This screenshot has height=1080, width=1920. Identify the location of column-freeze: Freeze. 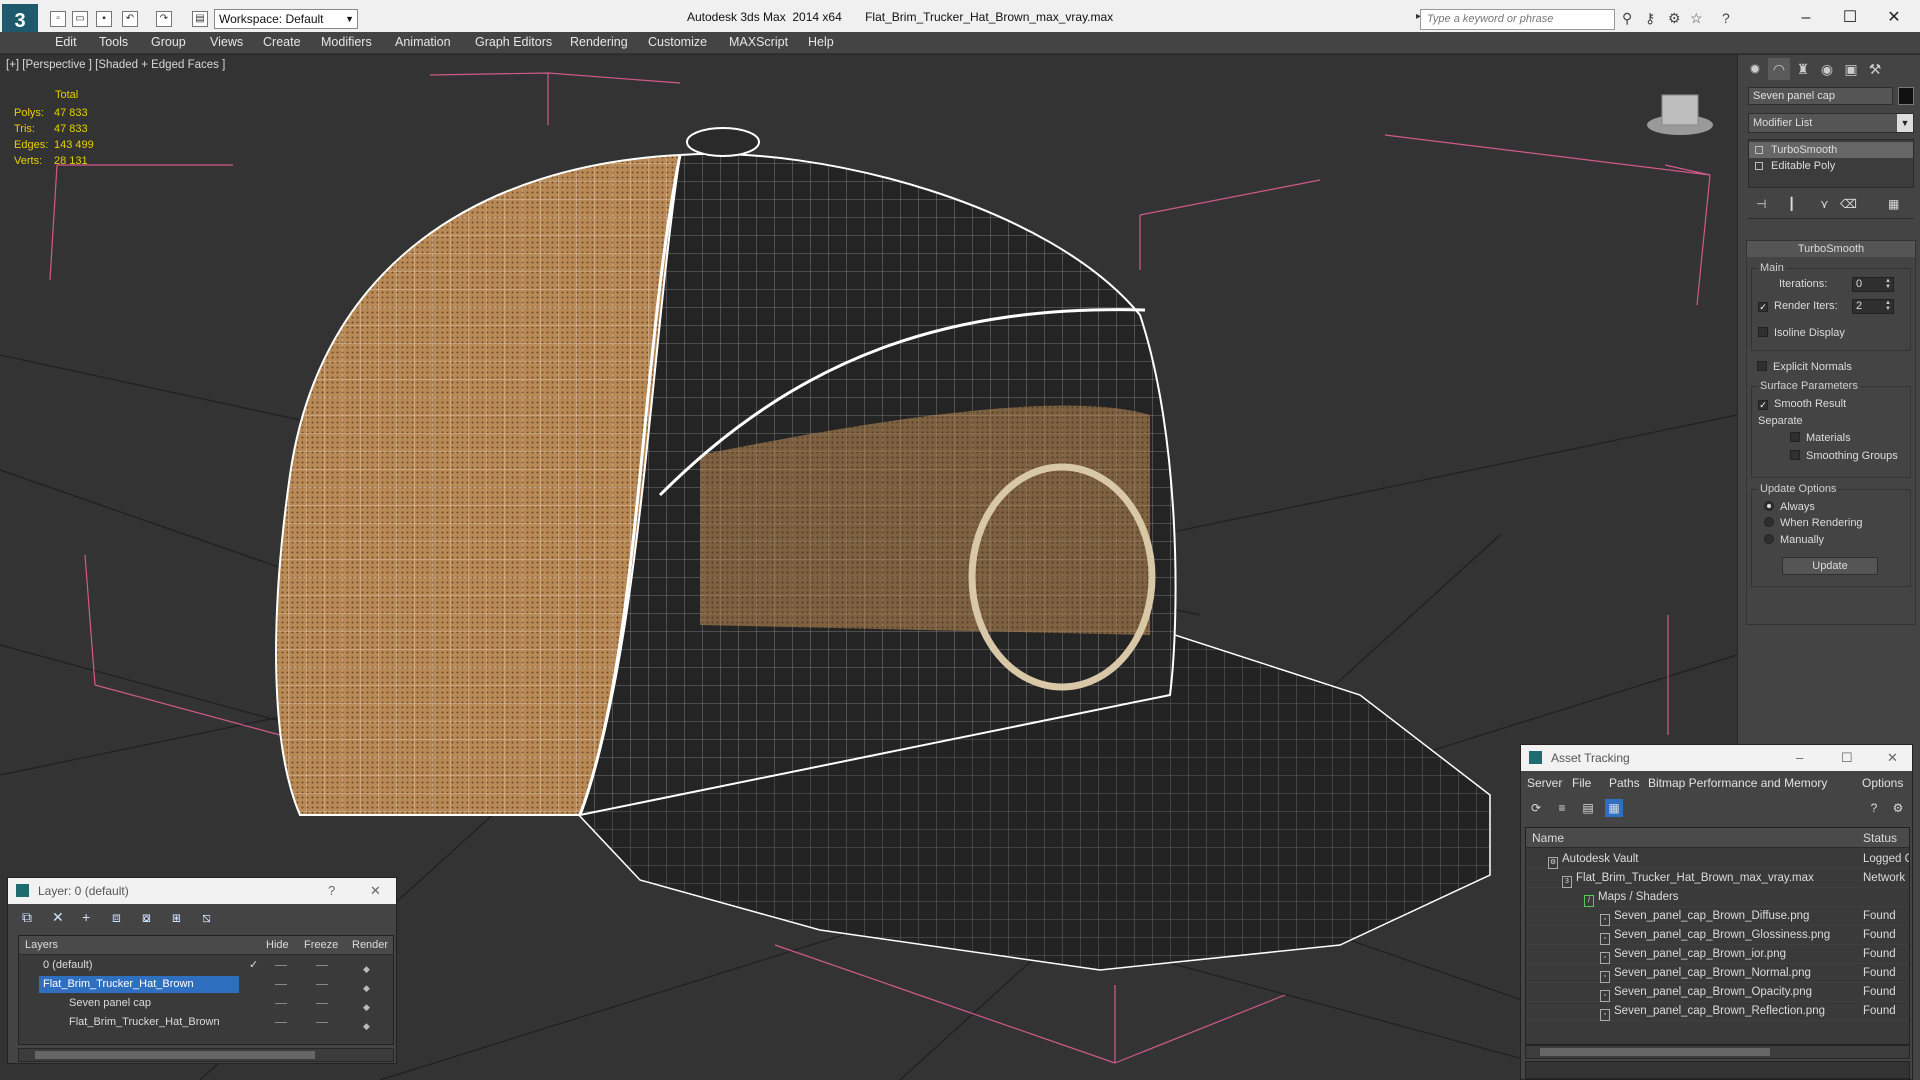
(321, 945).